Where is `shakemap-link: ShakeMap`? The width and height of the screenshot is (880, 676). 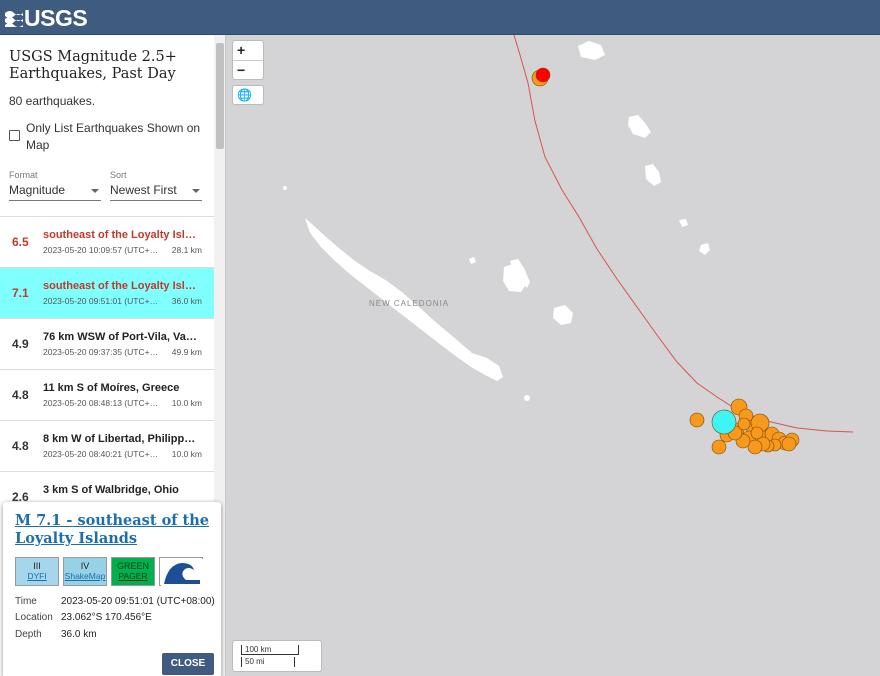 shakemap-link: ShakeMap is located at coordinates (85, 576).